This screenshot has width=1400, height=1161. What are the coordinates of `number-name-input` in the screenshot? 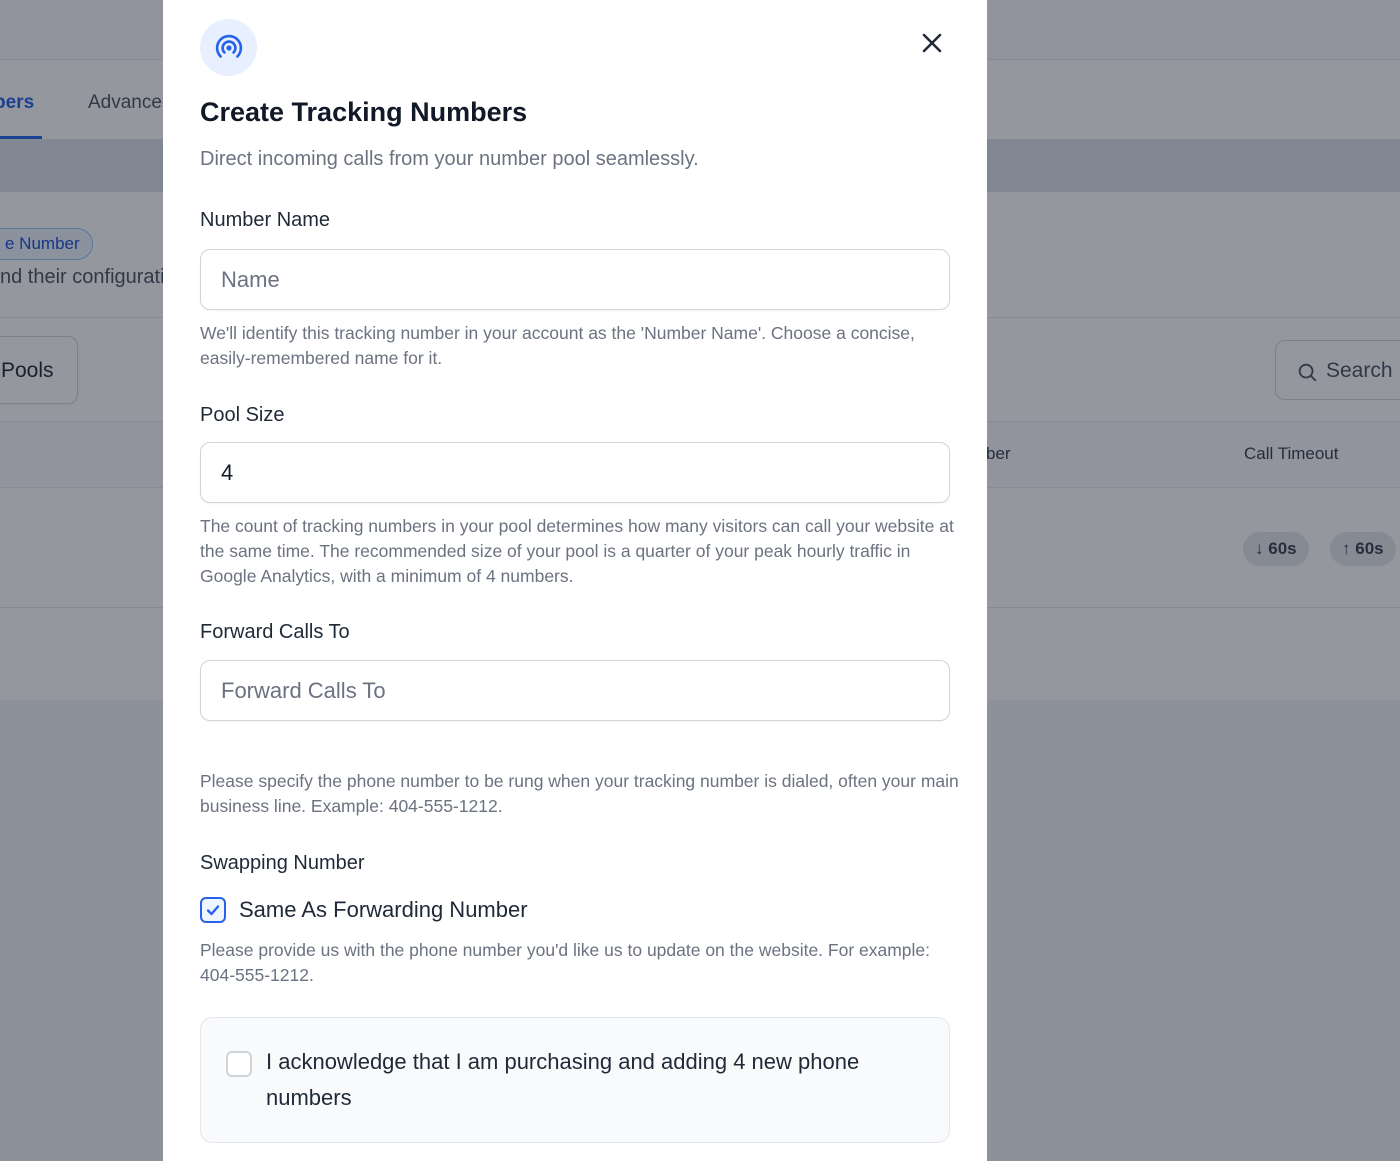 It's located at (575, 279).